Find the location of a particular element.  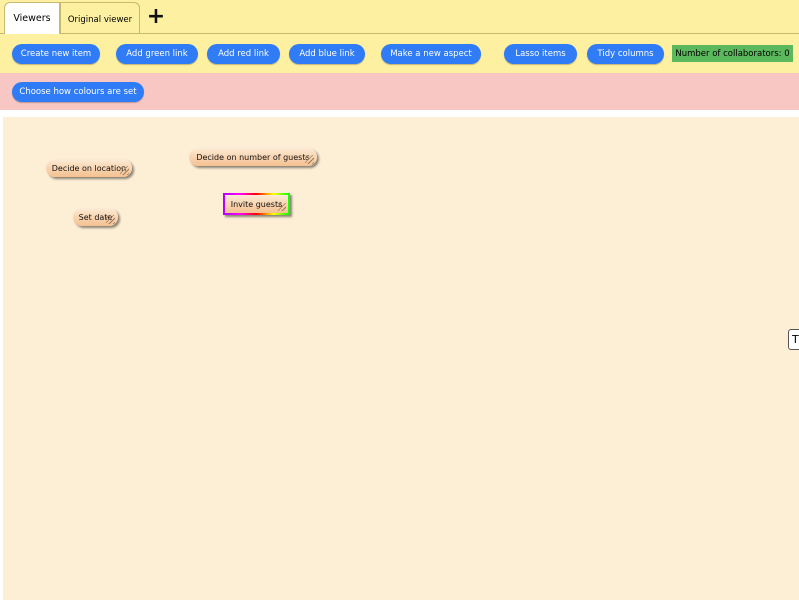

node-label: Decide on location is located at coordinates (89, 168).